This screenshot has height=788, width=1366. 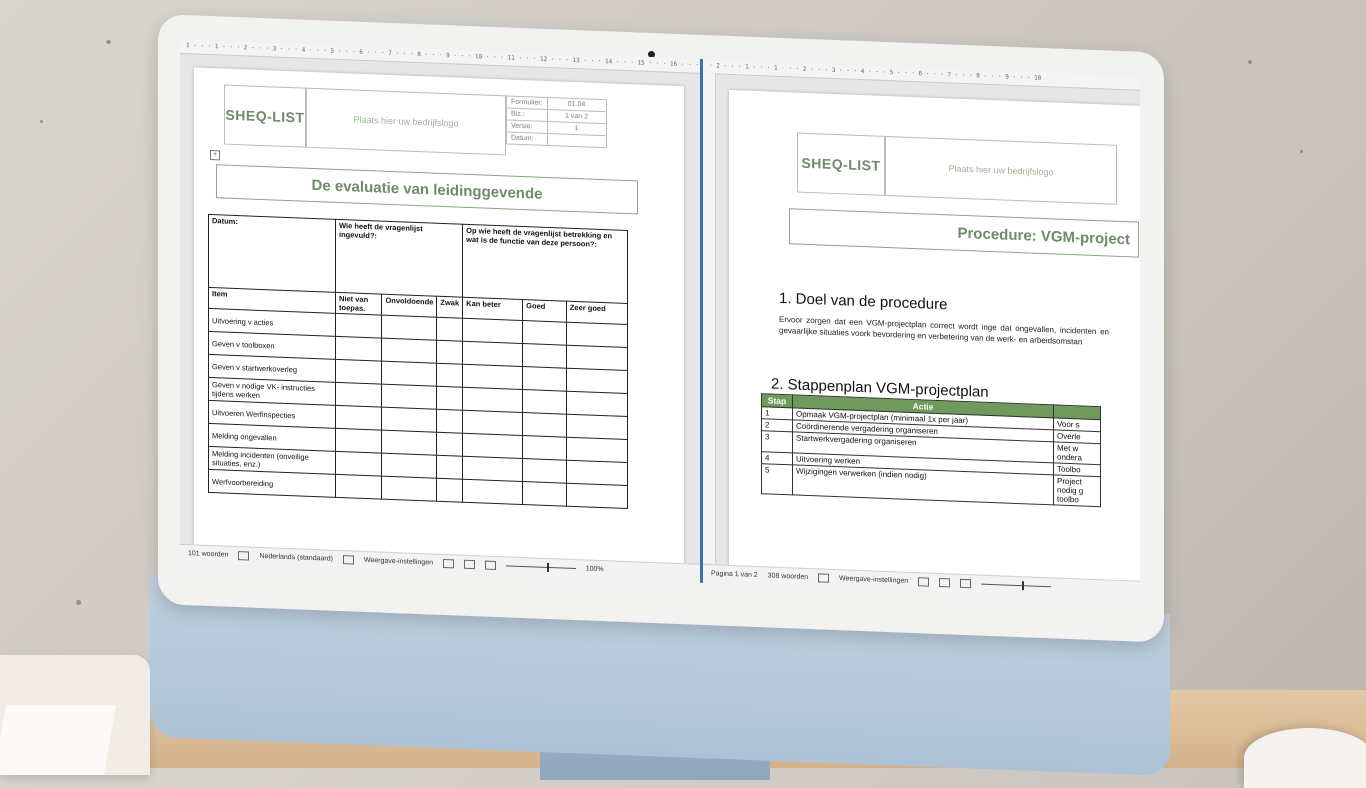 I want to click on language: Nederlands (standaard), so click(x=296, y=558).